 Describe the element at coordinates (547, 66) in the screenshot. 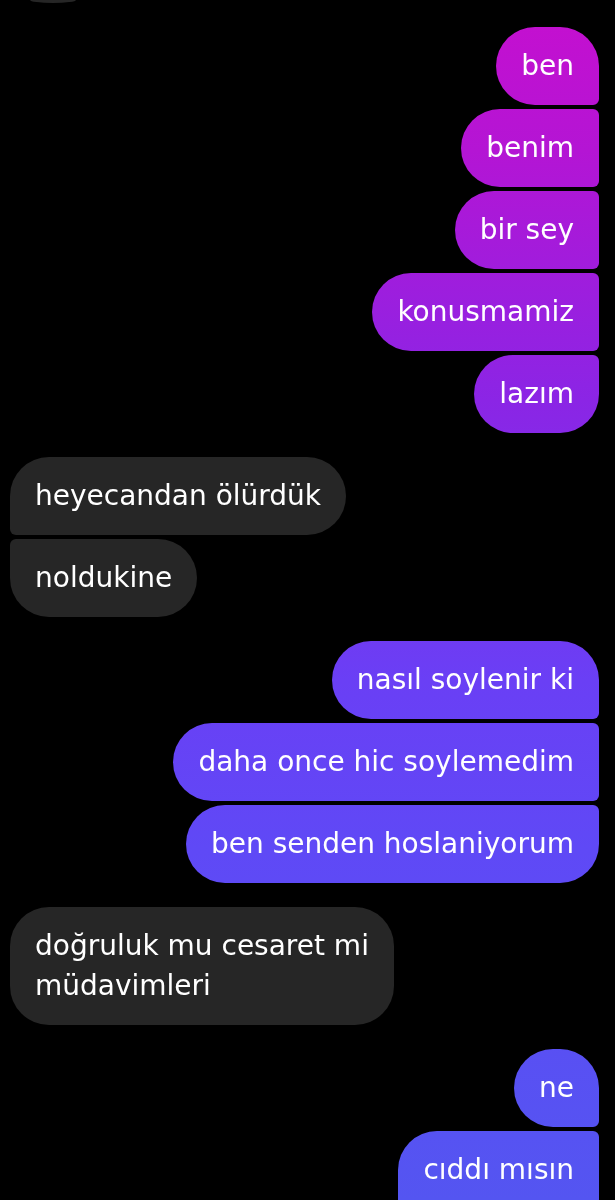

I see `message-bubble: ben` at that location.